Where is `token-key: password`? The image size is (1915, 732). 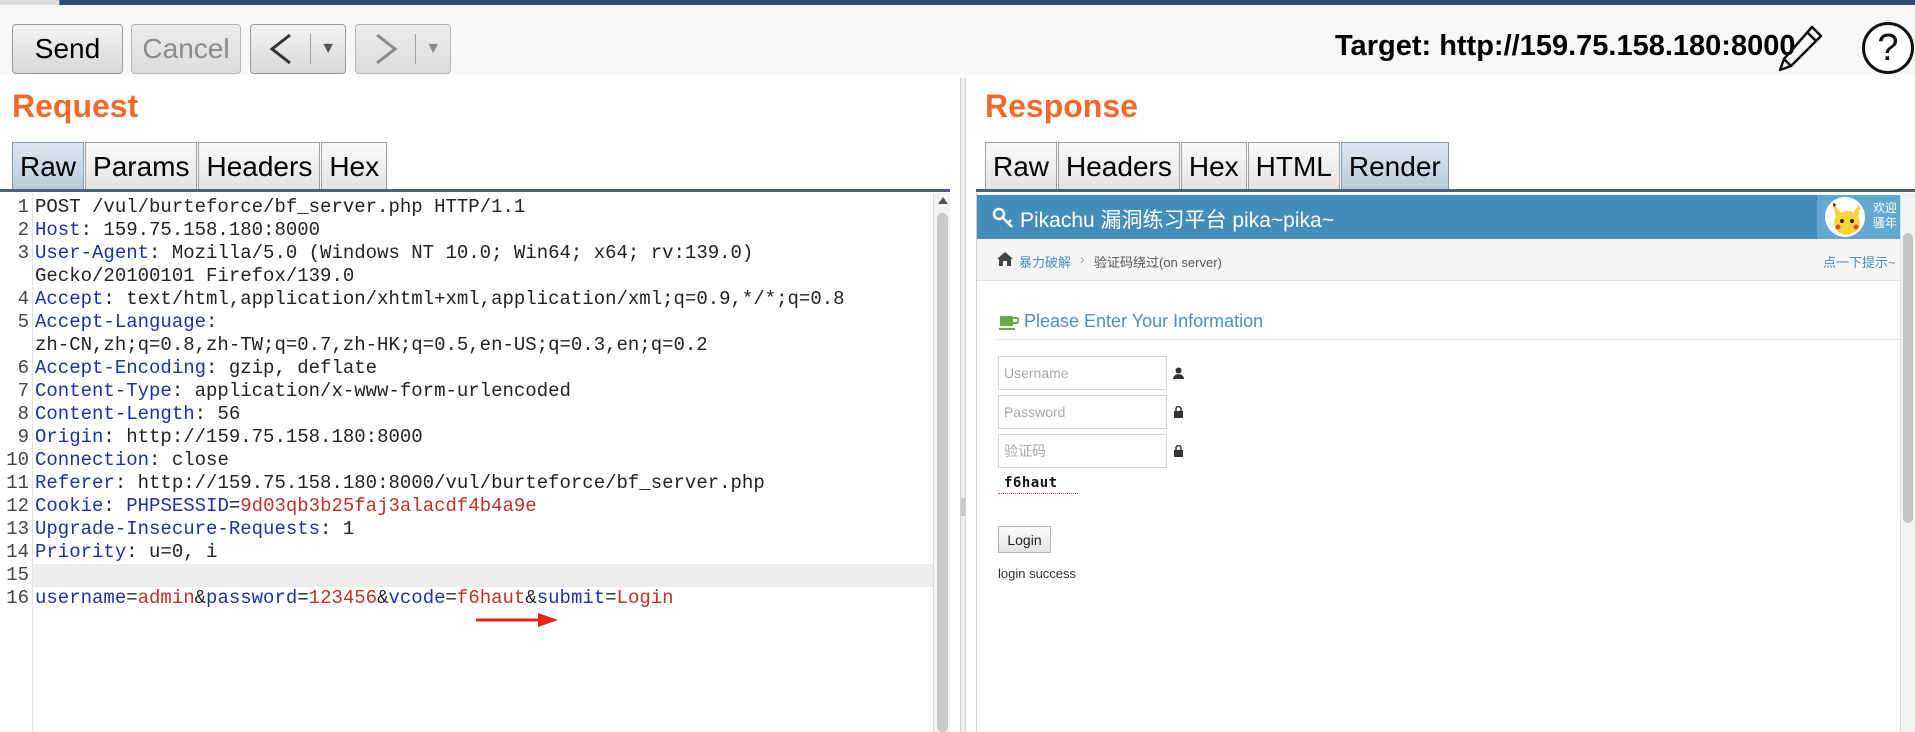
token-key: password is located at coordinates (252, 598).